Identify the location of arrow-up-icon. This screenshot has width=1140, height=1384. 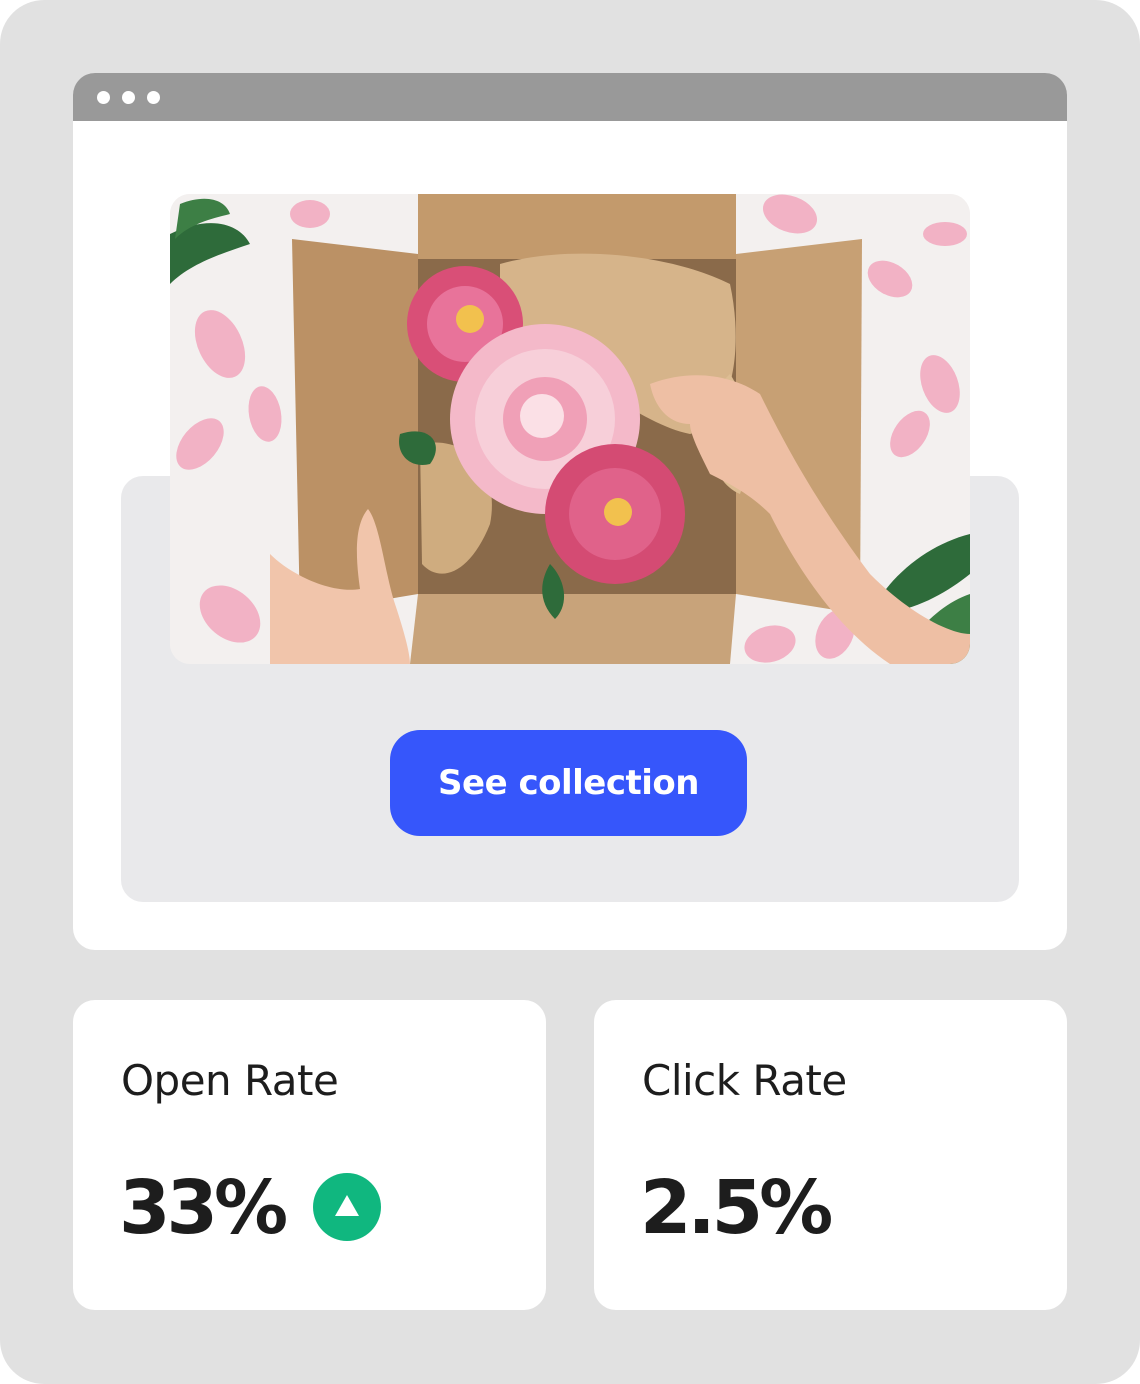
(347, 1207).